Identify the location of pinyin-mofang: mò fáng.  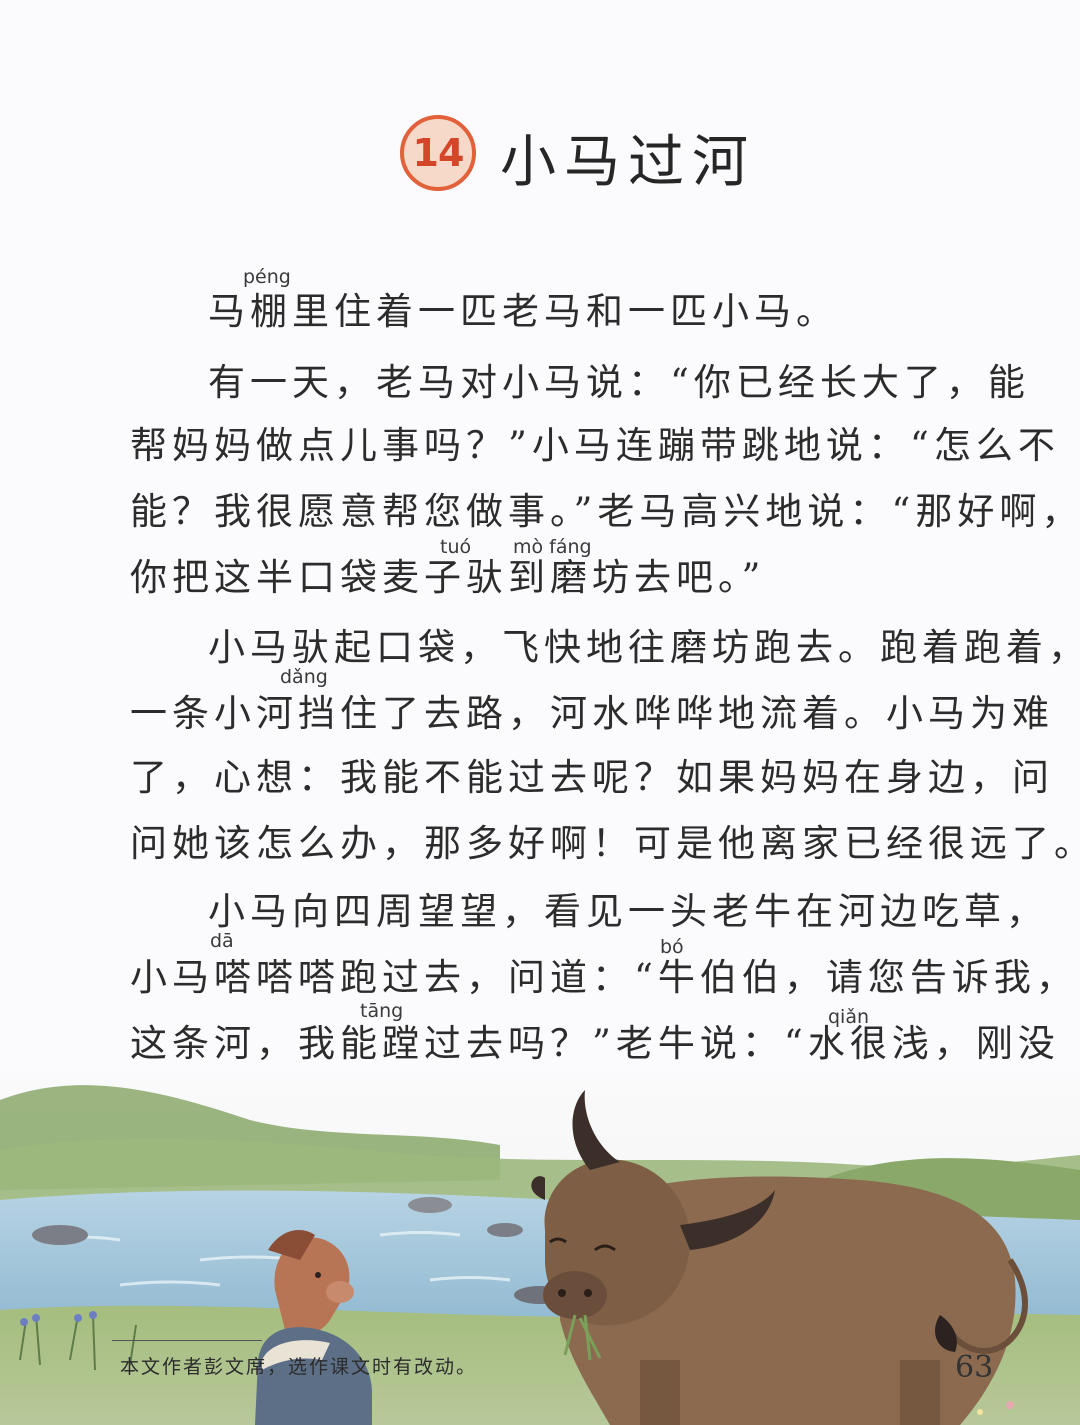
(552, 547).